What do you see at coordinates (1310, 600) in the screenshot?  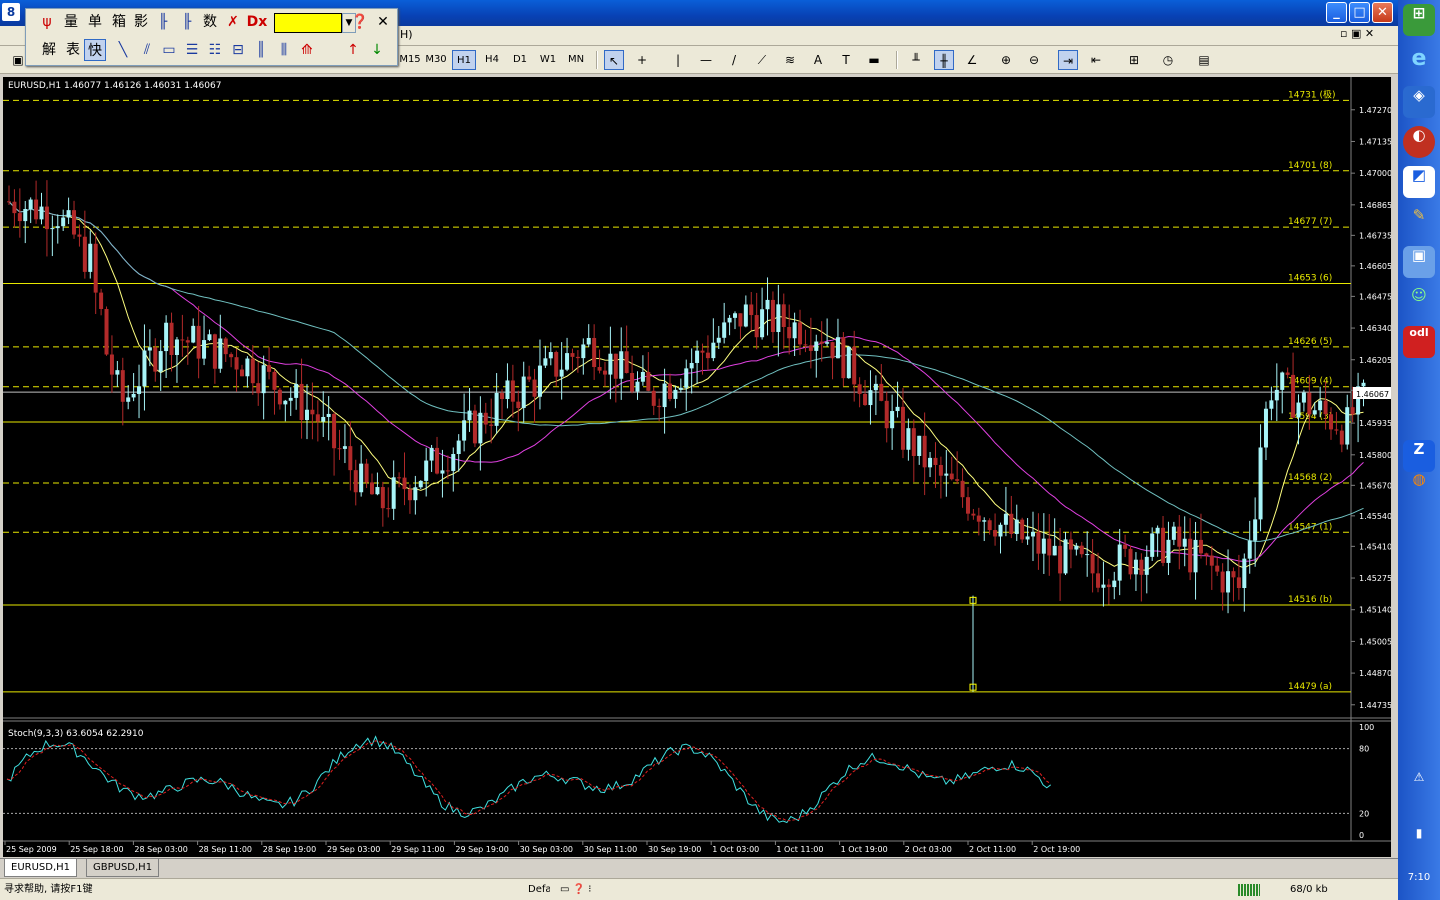 I see `fib-label: 14516 (b)` at bounding box center [1310, 600].